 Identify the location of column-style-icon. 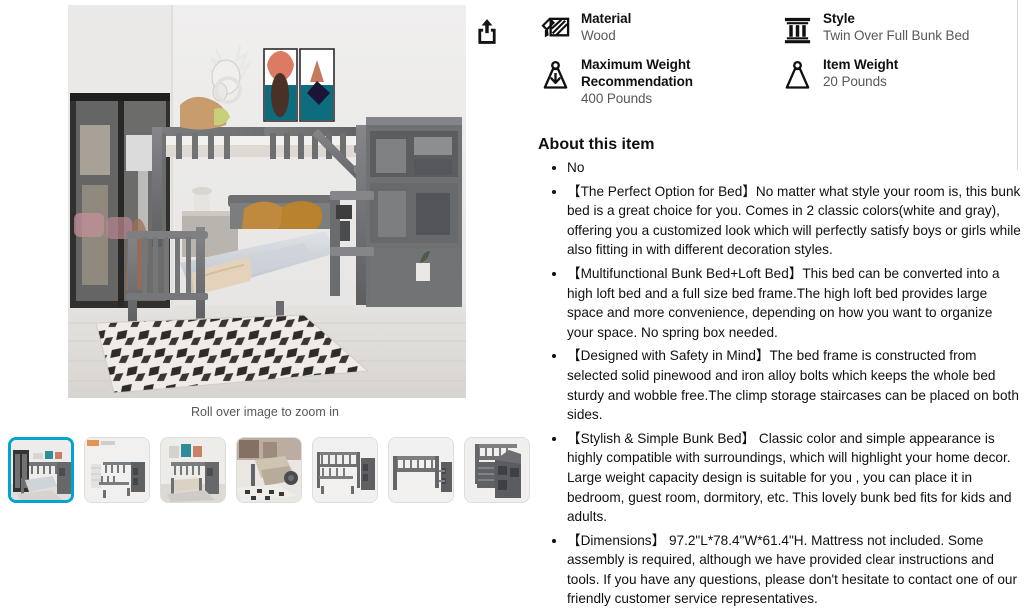
(797, 29).